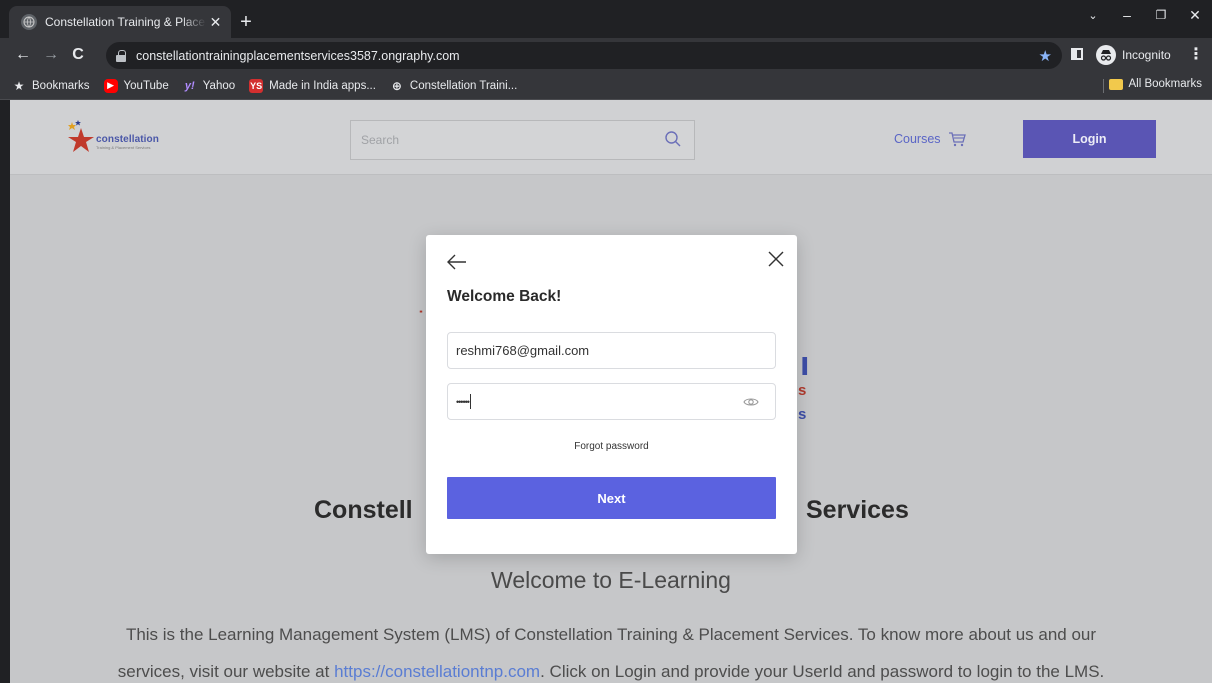 The height and width of the screenshot is (683, 1212). What do you see at coordinates (1146, 55) in the screenshot?
I see `incognito-label: Incognito` at bounding box center [1146, 55].